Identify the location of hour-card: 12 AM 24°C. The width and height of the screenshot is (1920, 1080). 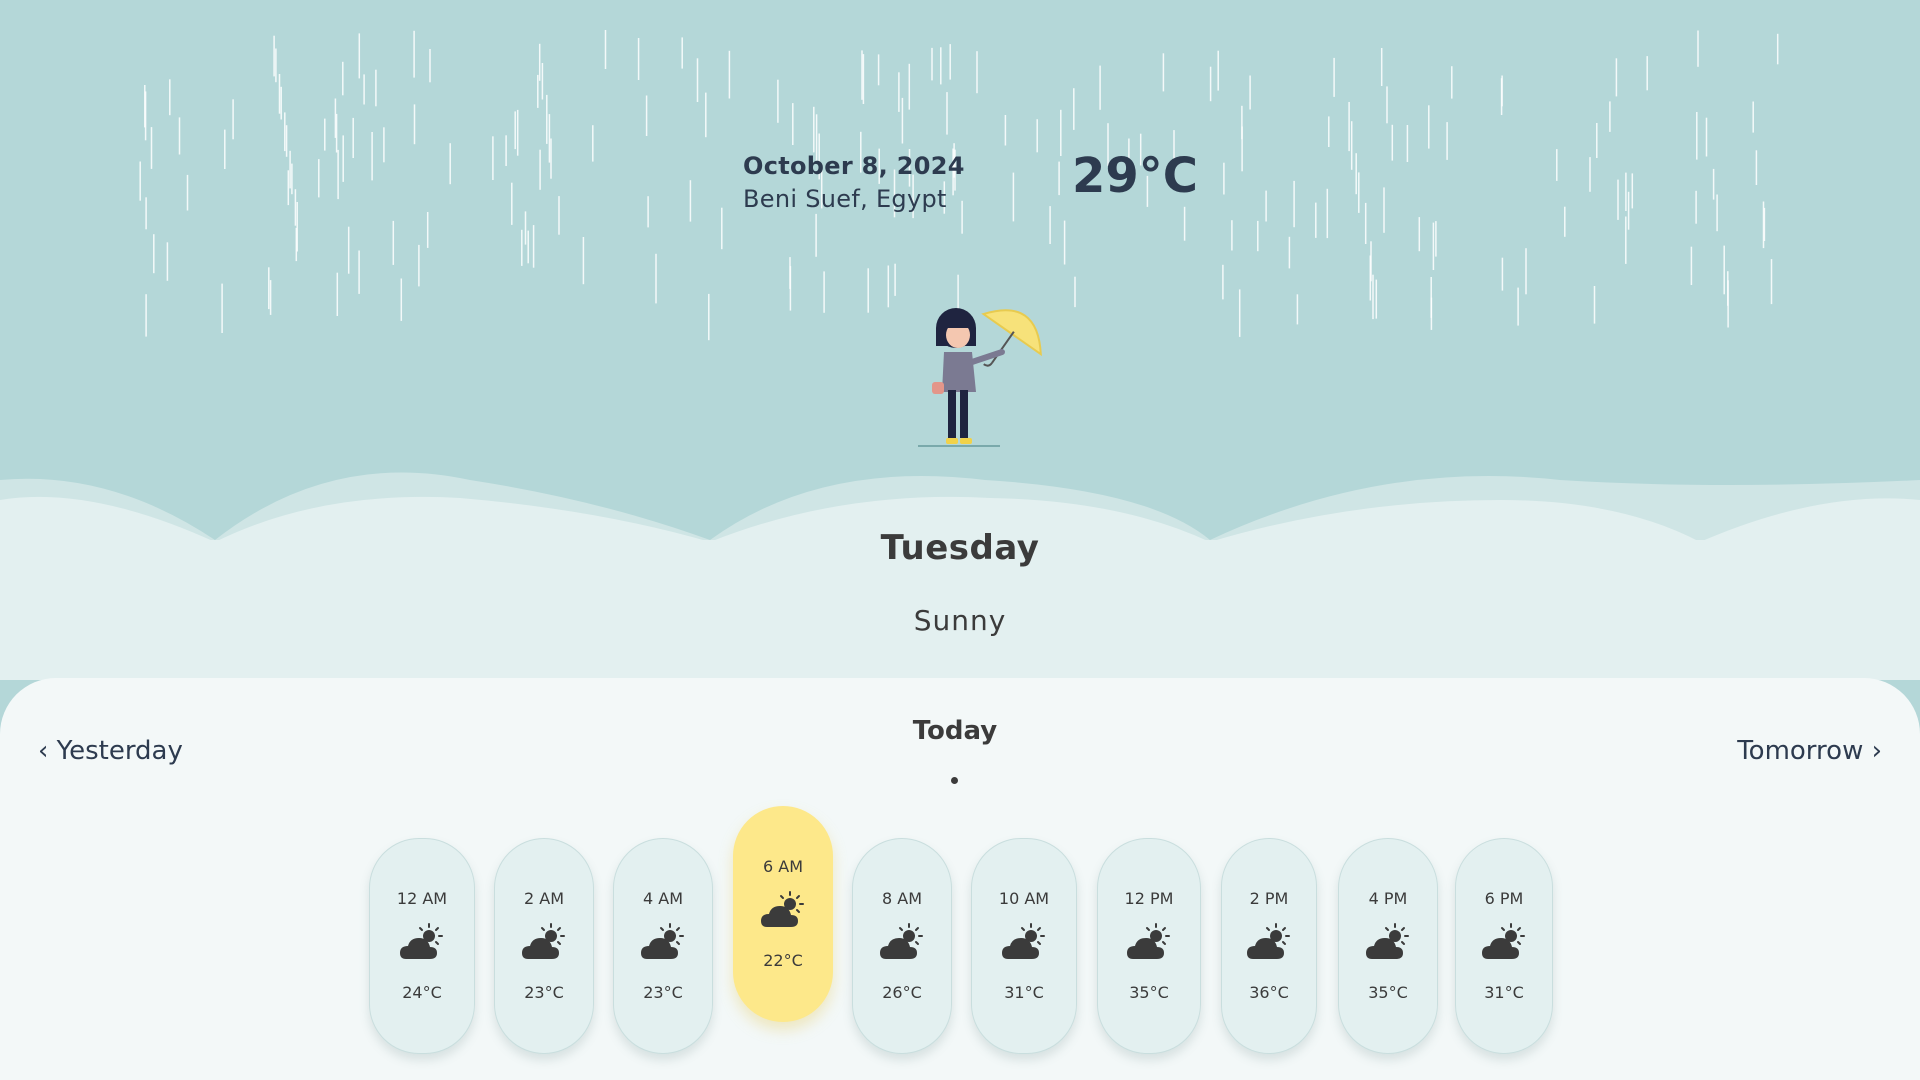
(422, 946).